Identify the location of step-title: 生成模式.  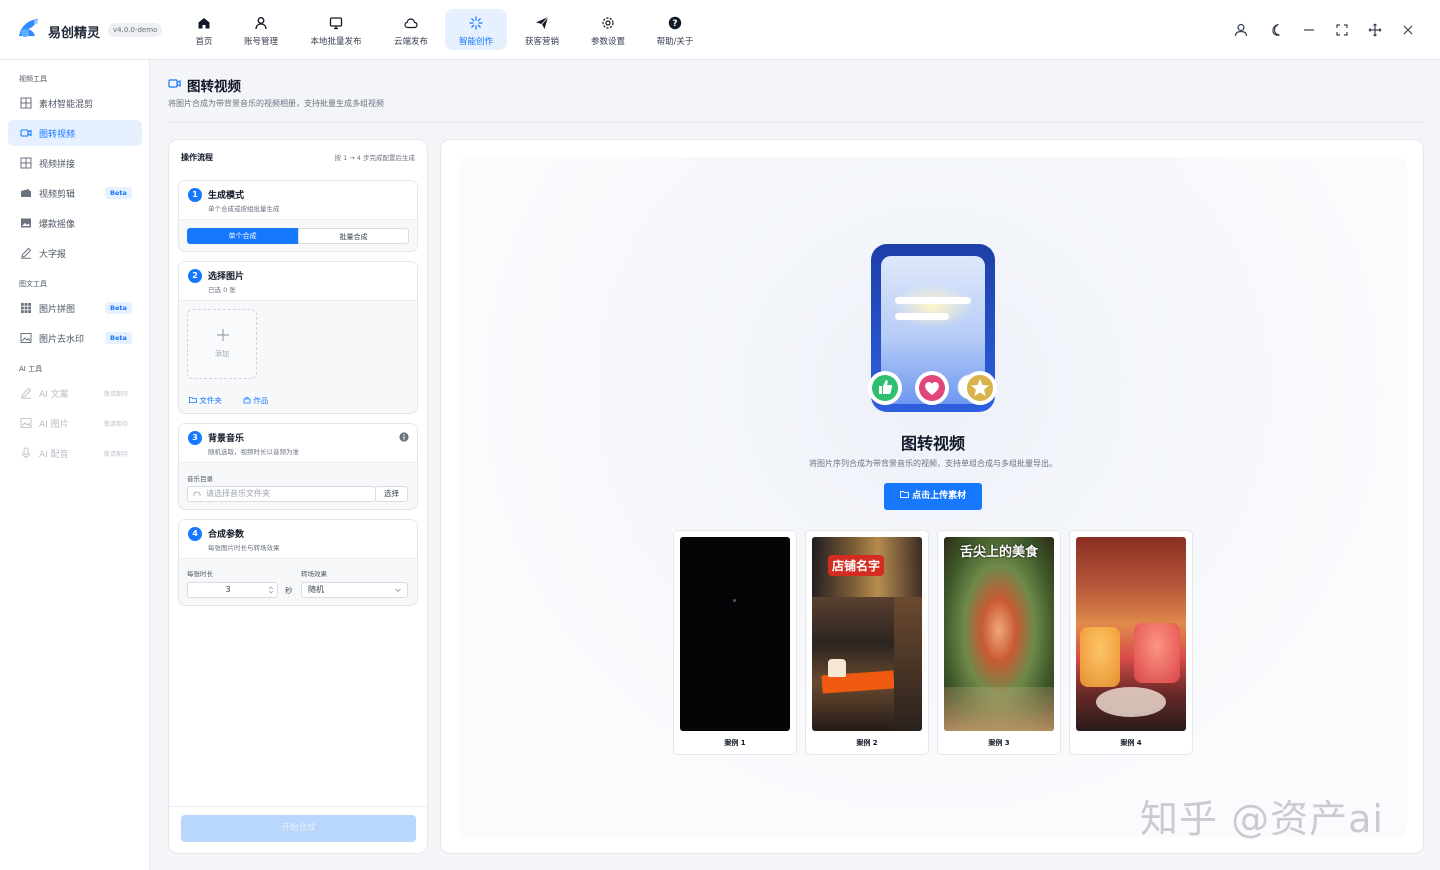
(226, 196).